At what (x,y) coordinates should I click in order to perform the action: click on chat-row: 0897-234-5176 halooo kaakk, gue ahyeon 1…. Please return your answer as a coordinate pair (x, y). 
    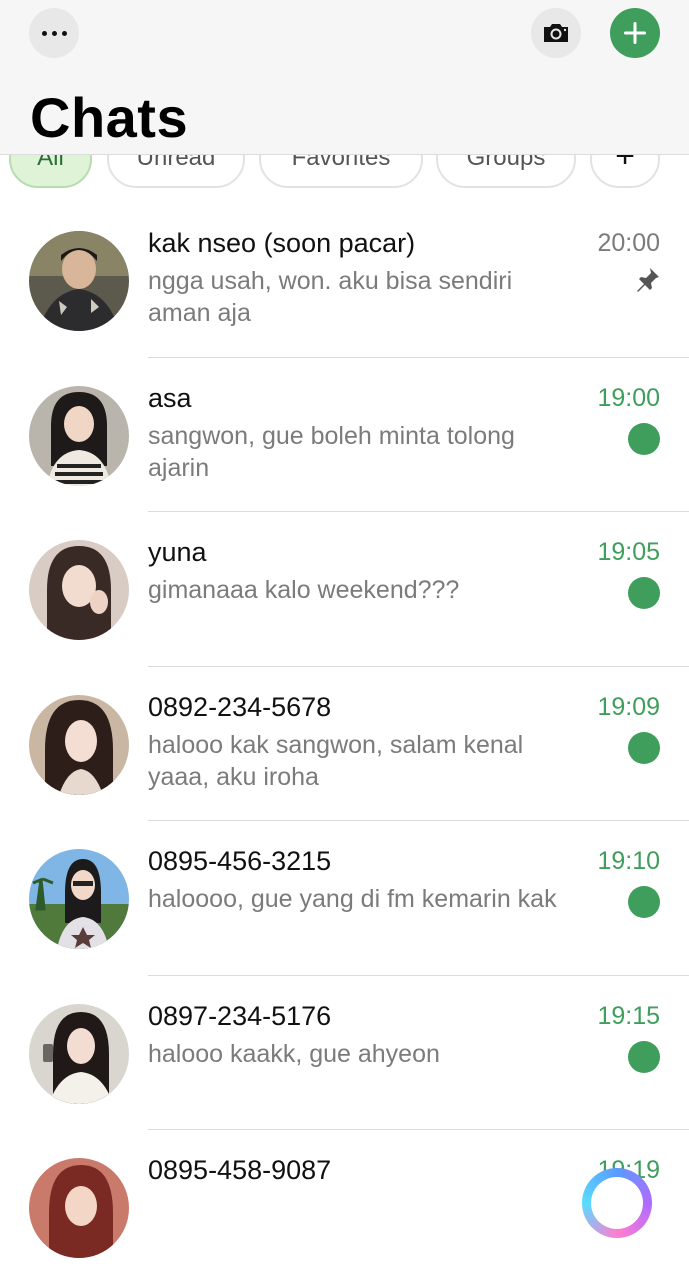
    Looking at the image, I should click on (344, 1053).